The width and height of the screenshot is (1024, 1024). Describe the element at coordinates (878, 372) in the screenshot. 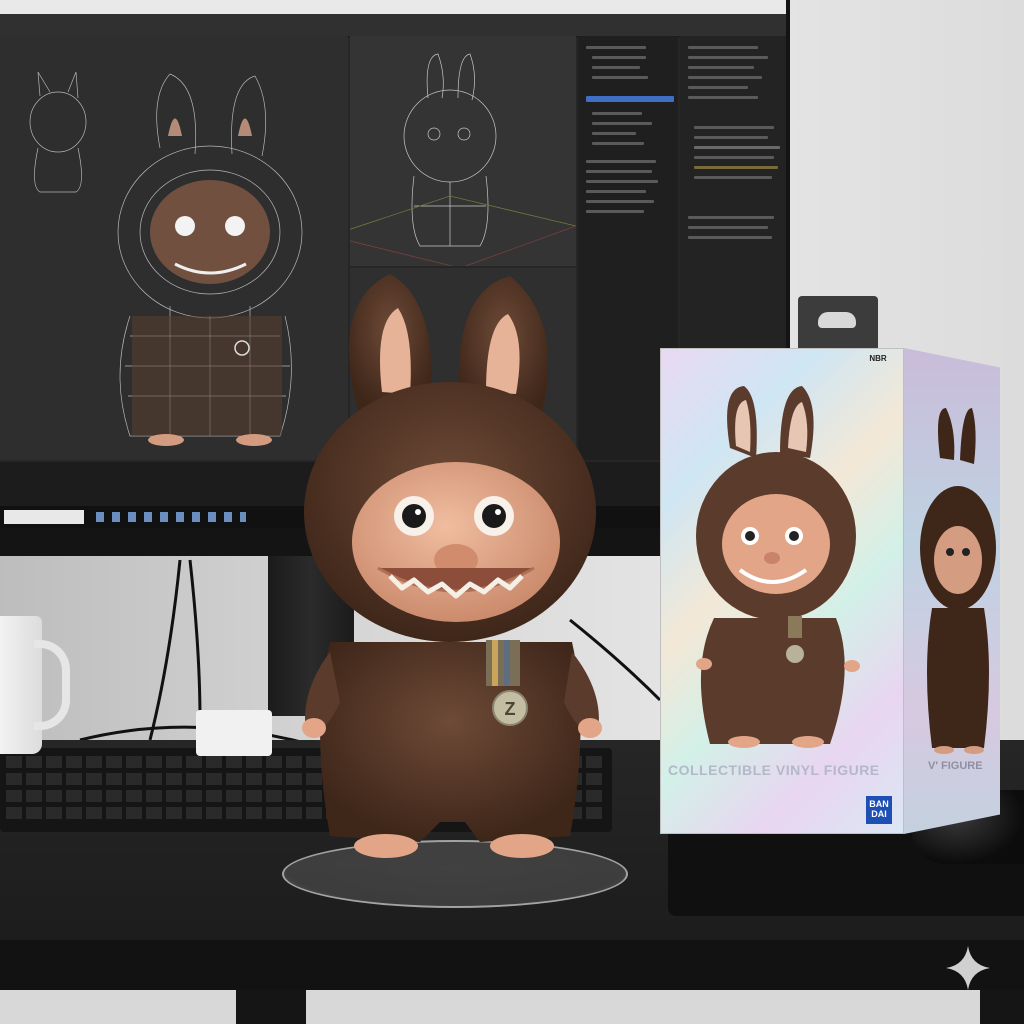

I see `box-badge-logo: NBR` at that location.